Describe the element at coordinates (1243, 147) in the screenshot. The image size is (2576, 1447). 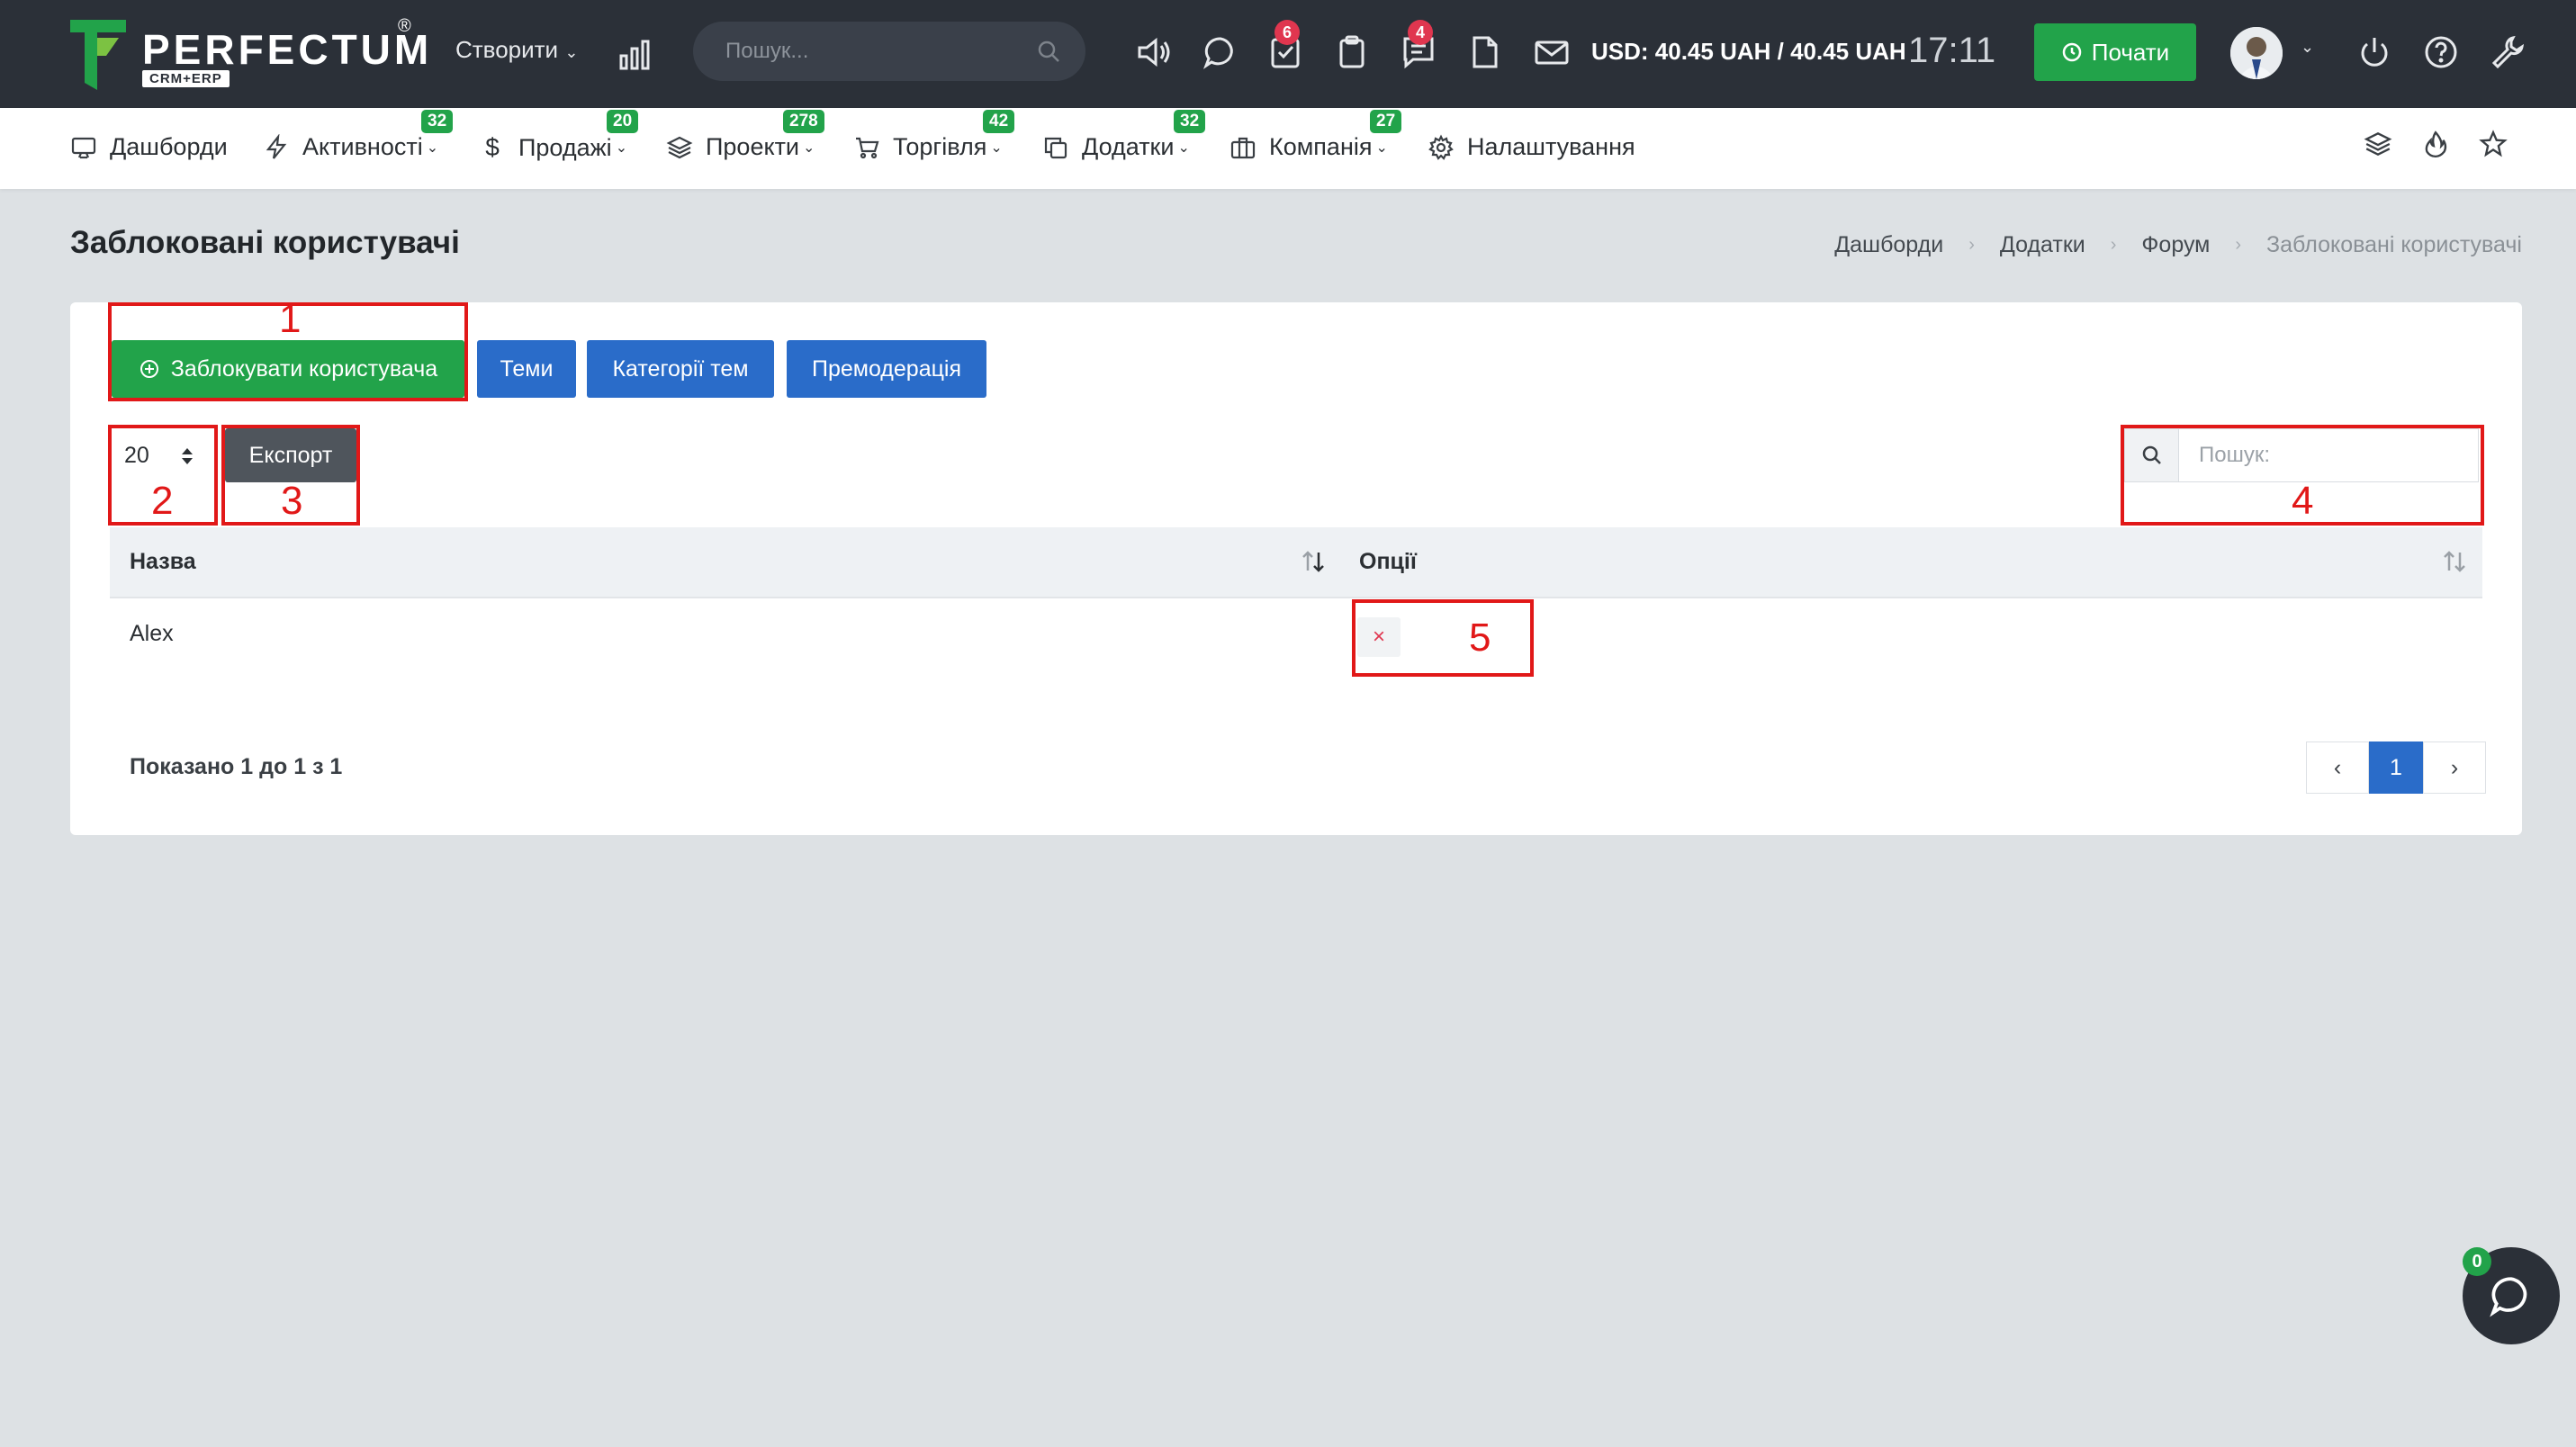
I see `briefcase-icon` at that location.